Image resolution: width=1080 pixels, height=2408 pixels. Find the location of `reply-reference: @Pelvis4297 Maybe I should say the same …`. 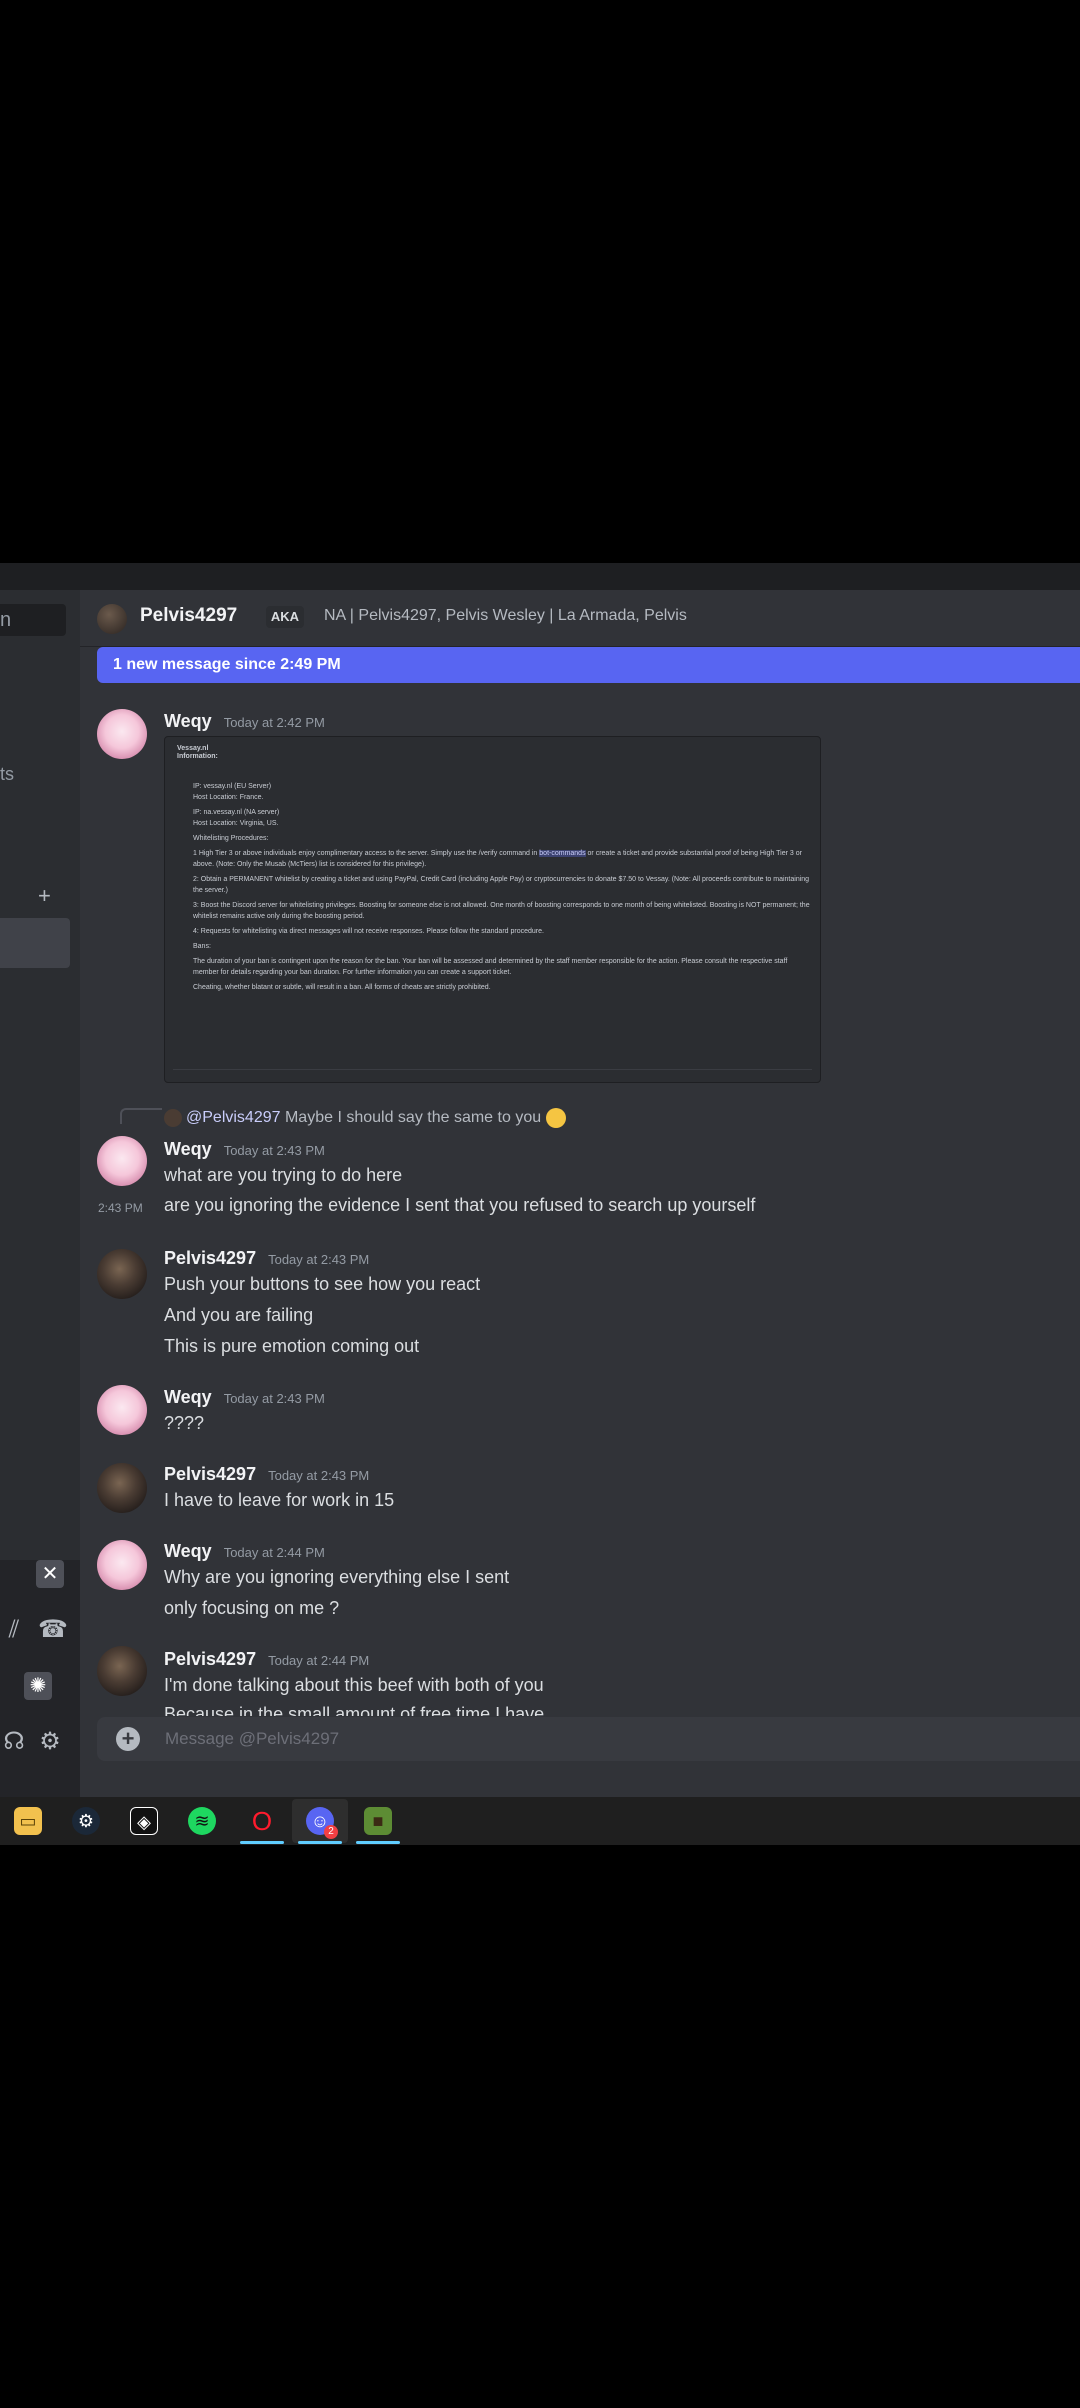

reply-reference: @Pelvis4297 Maybe I should say the same … is located at coordinates (365, 1118).